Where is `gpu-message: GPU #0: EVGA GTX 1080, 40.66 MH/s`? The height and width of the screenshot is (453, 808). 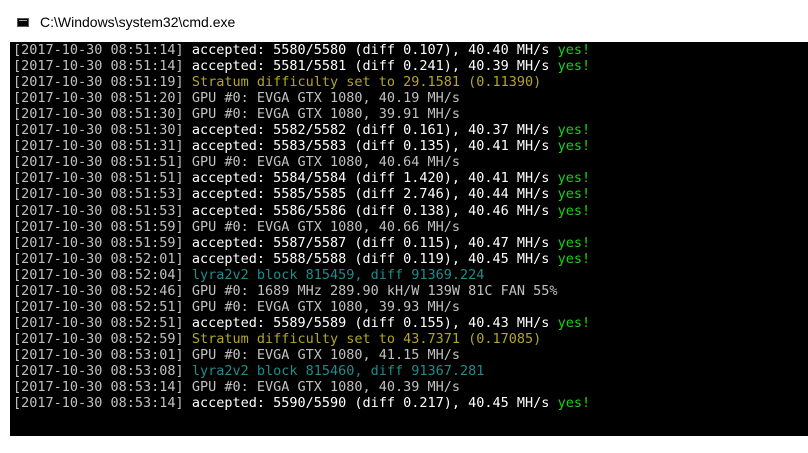
gpu-message: GPU #0: EVGA GTX 1080, 40.66 MH/s is located at coordinates (322, 226).